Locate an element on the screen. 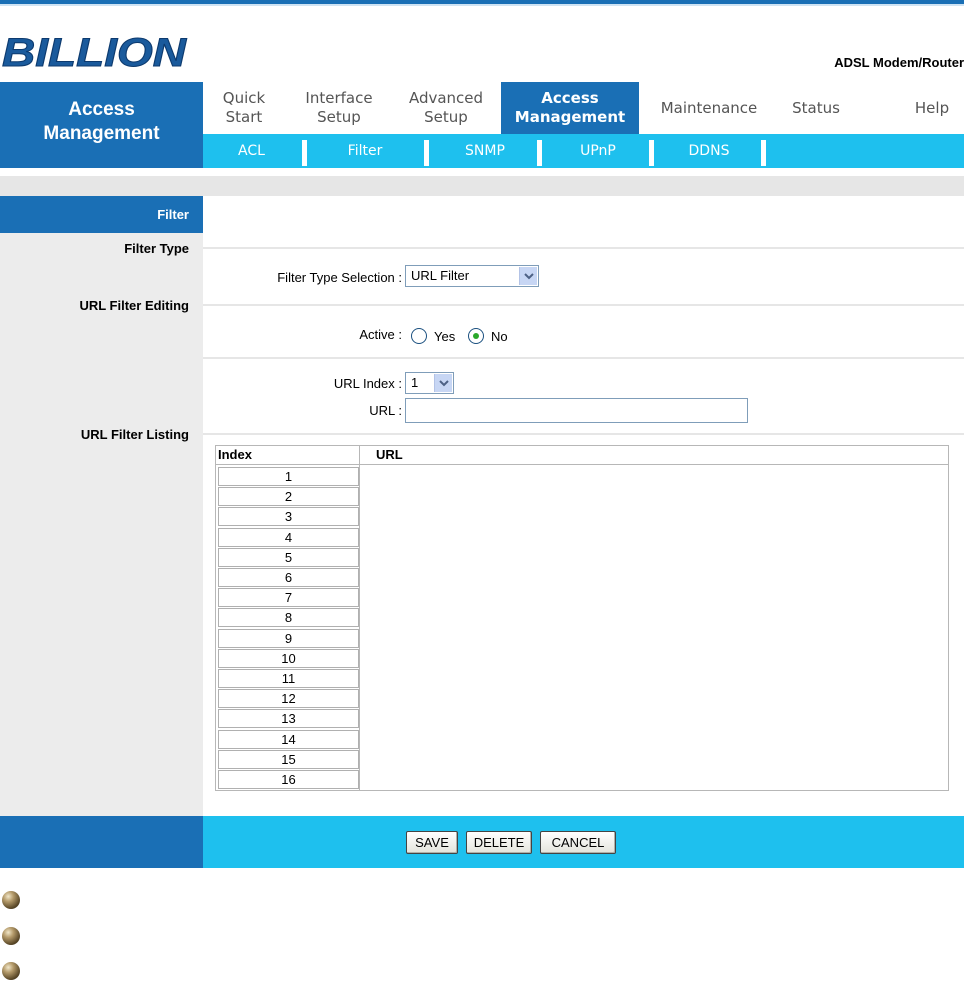 This screenshot has height=984, width=964. billion-logo: BILLION is located at coordinates (95, 52).